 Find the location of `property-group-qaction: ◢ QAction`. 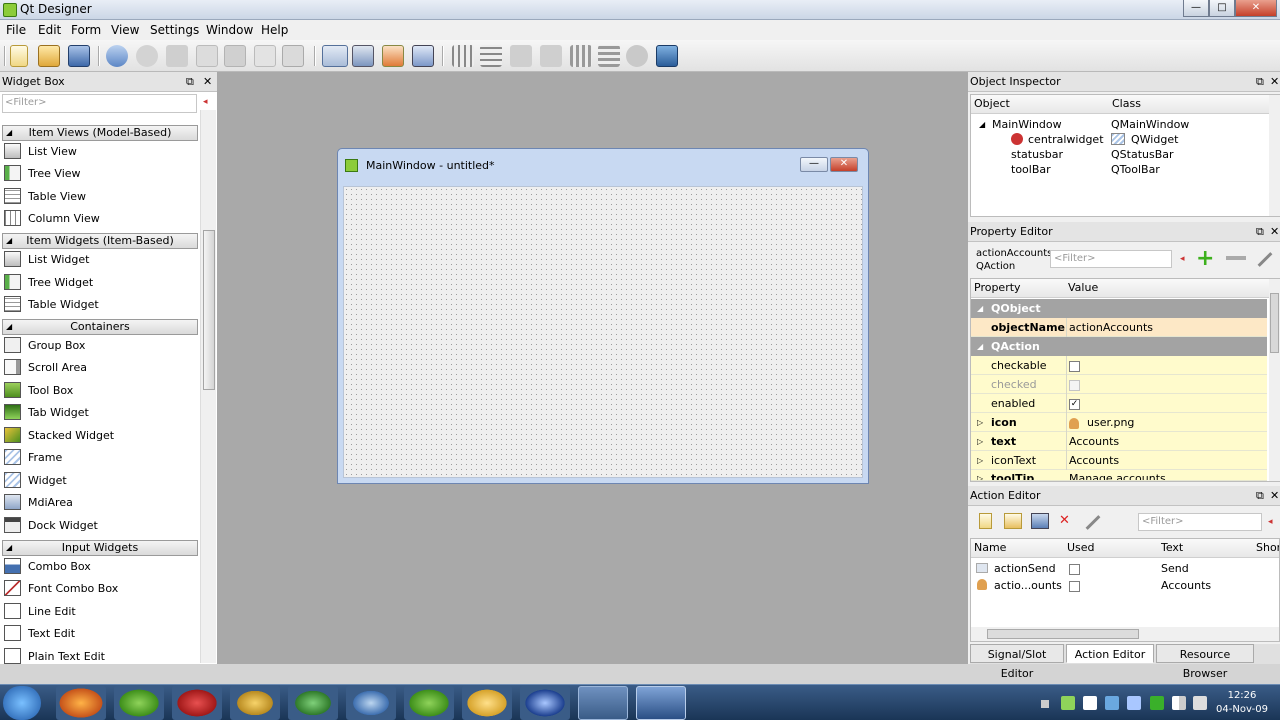

property-group-qaction: ◢ QAction is located at coordinates (1119, 346).